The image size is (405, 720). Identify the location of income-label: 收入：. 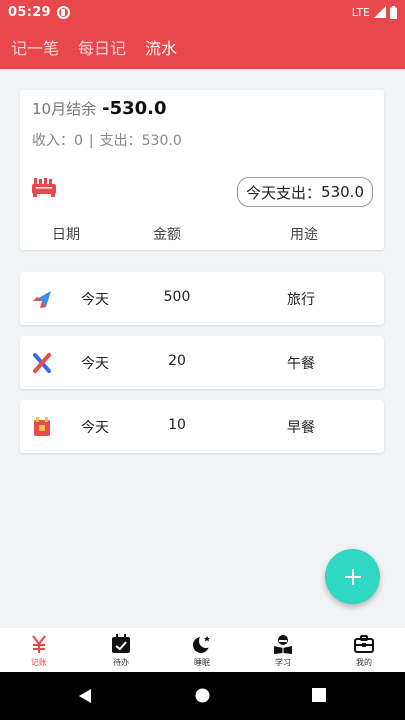
(53, 141).